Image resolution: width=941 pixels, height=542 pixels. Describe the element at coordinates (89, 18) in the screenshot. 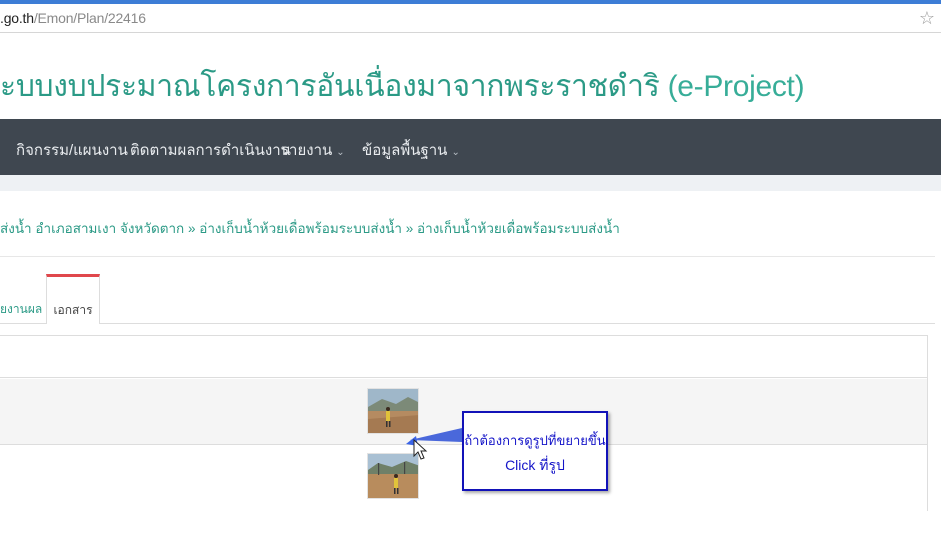

I see `url-path: /Emon/Plan/22416` at that location.